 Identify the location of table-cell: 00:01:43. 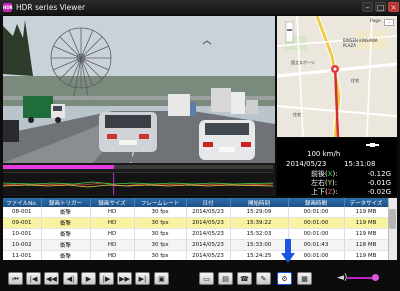
(316, 245).